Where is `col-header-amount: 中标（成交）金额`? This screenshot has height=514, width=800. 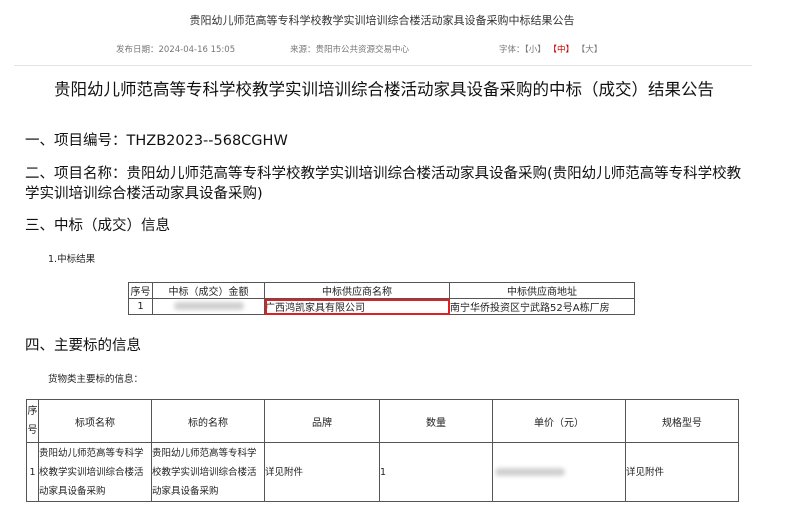 col-header-amount: 中标（成交）金额 is located at coordinates (208, 290).